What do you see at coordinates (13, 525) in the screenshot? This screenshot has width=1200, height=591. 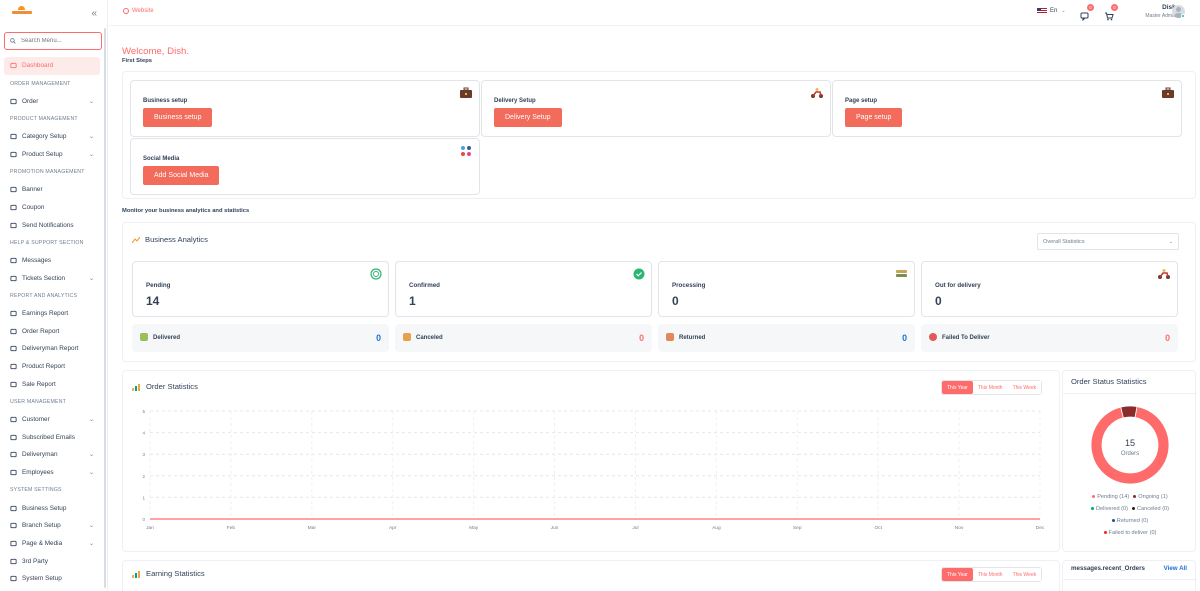 I see `branch-icon` at bounding box center [13, 525].